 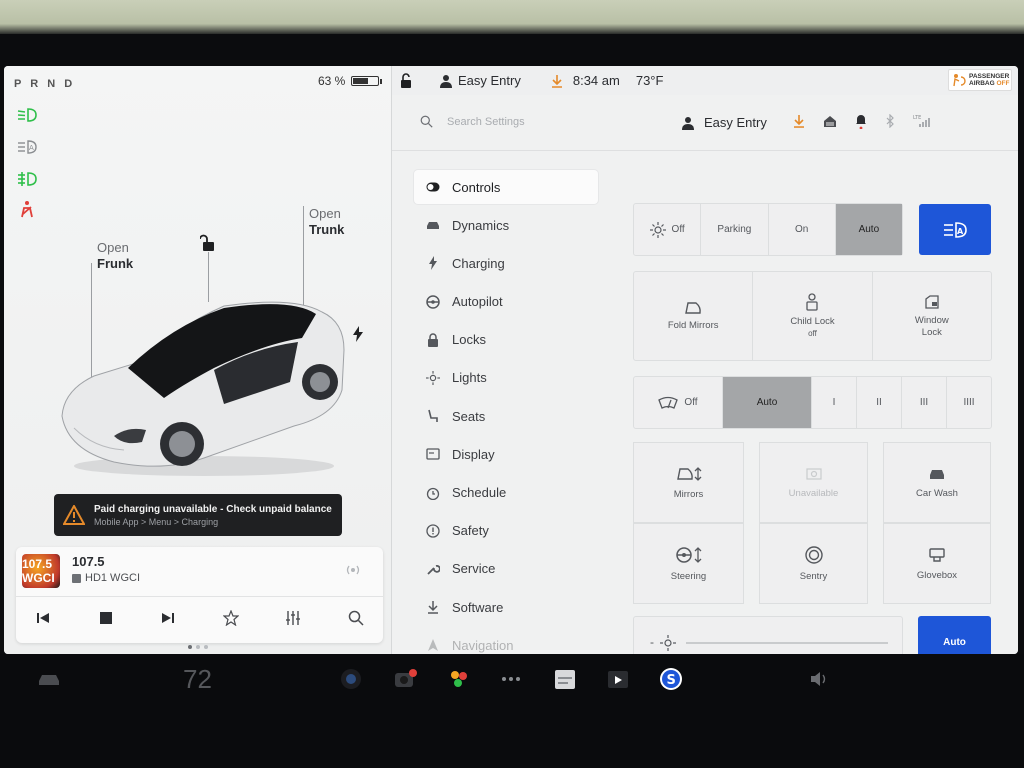 I want to click on page-dots, so click(x=198, y=647).